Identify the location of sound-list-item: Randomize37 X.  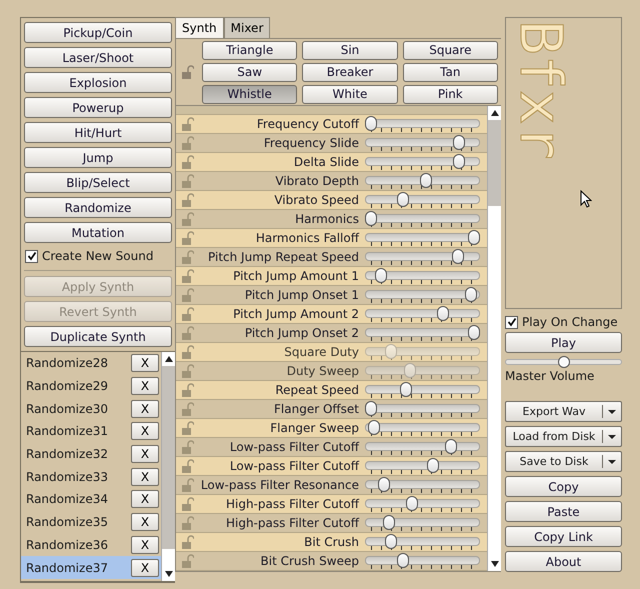
(91, 567).